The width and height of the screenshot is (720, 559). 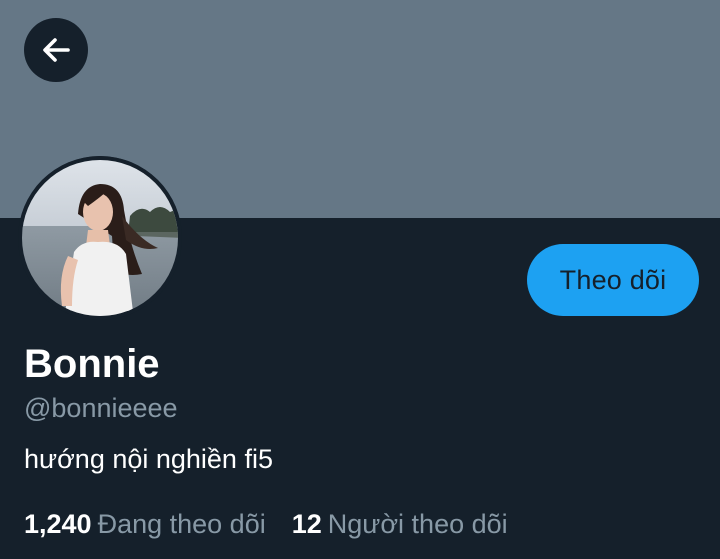 I want to click on following-count: 1,240, so click(x=58, y=524).